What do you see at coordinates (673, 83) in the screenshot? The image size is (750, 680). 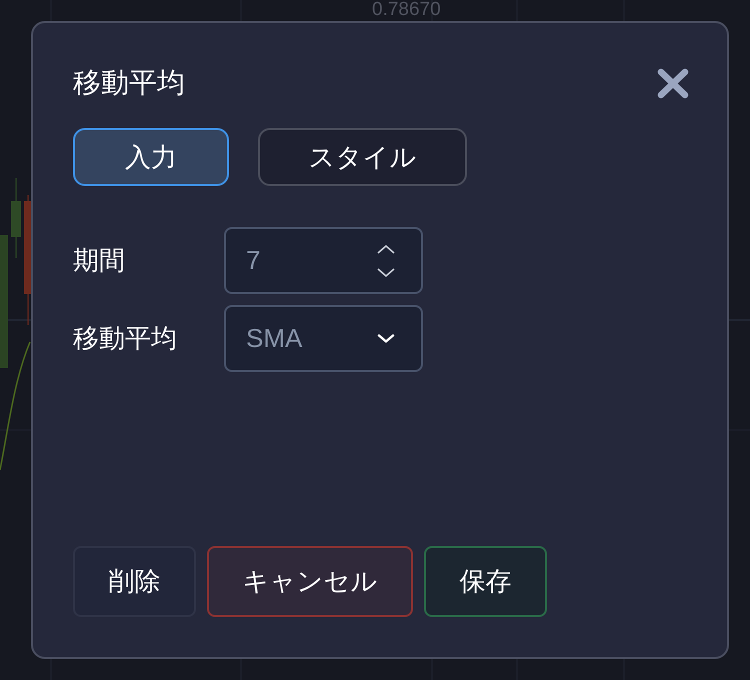 I see `close-icon` at bounding box center [673, 83].